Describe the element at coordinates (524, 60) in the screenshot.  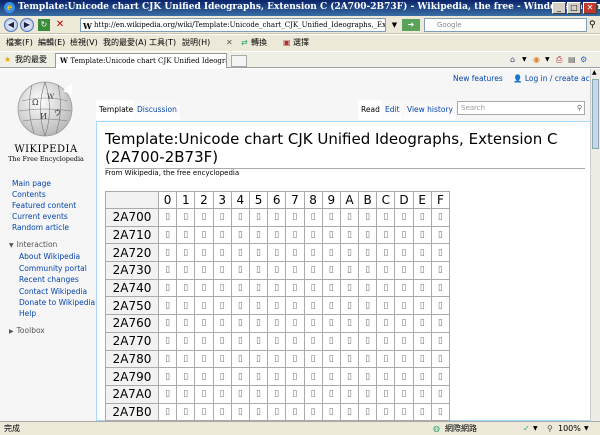
I see `home-dropdown-icon: ▼` at that location.